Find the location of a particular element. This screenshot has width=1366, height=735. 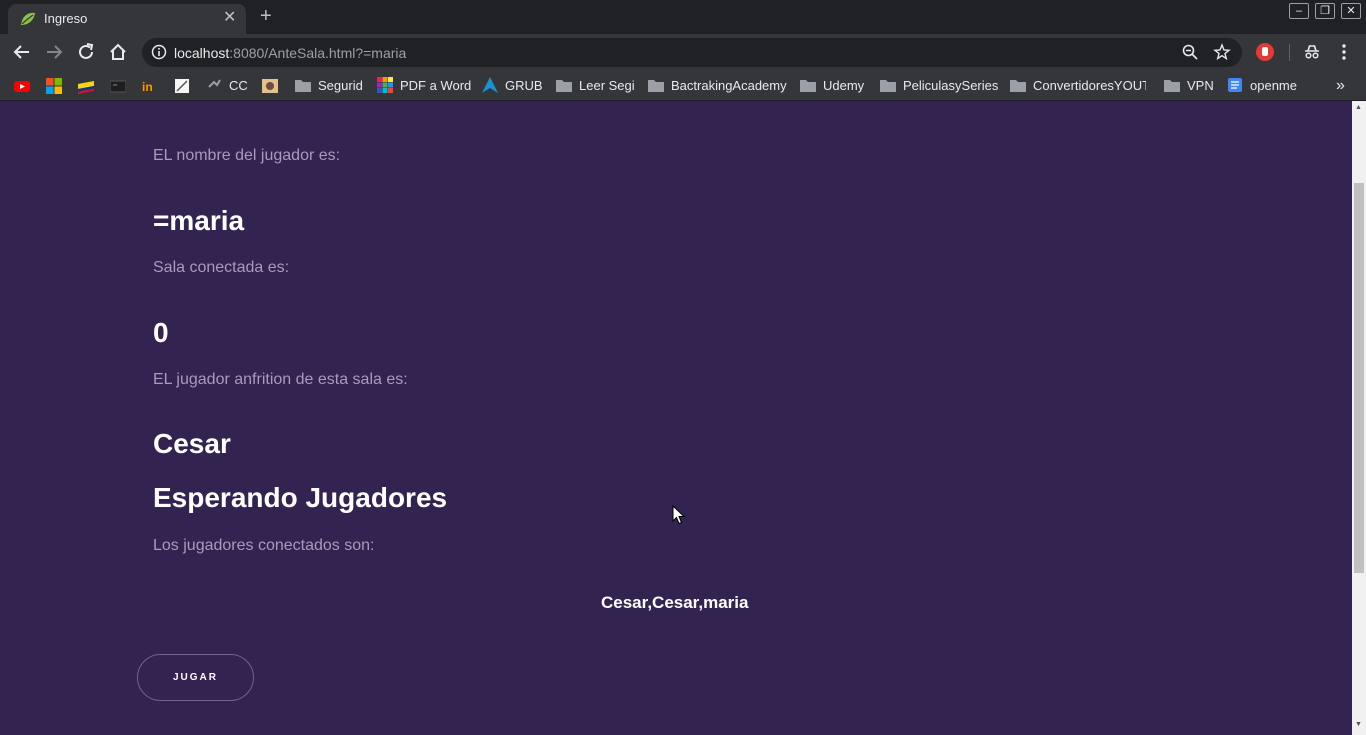

minimize-button: – is located at coordinates (1299, 11).